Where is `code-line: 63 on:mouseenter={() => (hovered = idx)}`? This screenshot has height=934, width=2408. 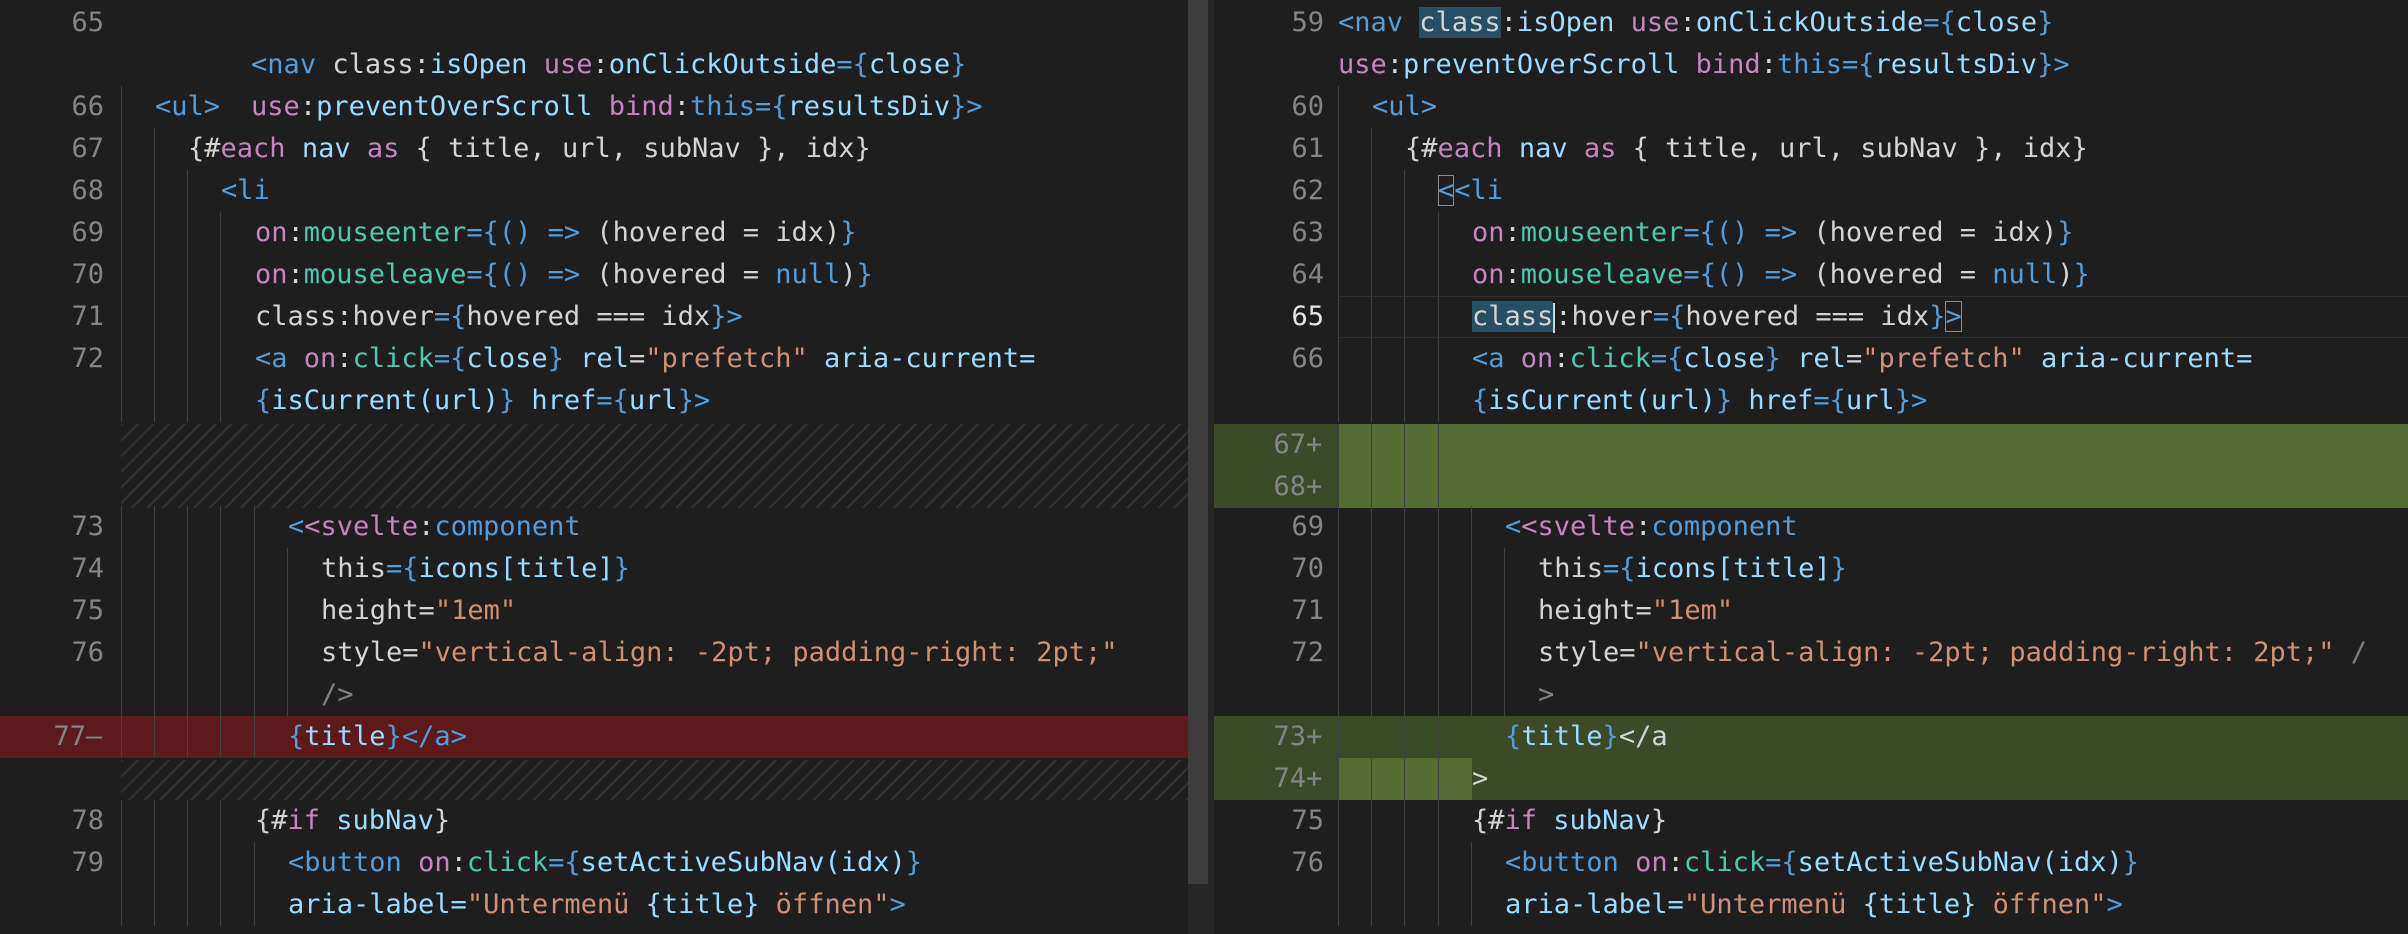
code-line: 63 on:mouseenter={() => (hovered = idx)} is located at coordinates (1811, 233).